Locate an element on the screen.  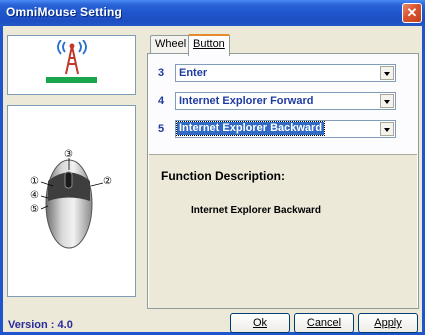
apply-label: Apply is located at coordinates (388, 323).